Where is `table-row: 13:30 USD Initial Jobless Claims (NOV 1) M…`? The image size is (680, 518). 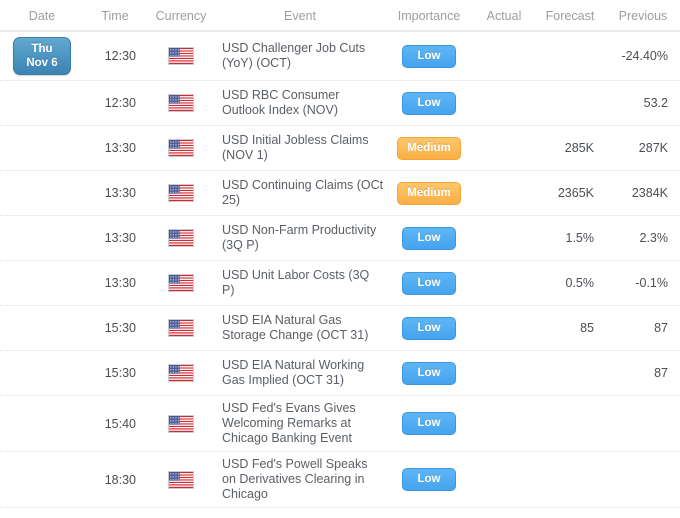
table-row: 13:30 USD Initial Jobless Claims (NOV 1) M… is located at coordinates (340, 148).